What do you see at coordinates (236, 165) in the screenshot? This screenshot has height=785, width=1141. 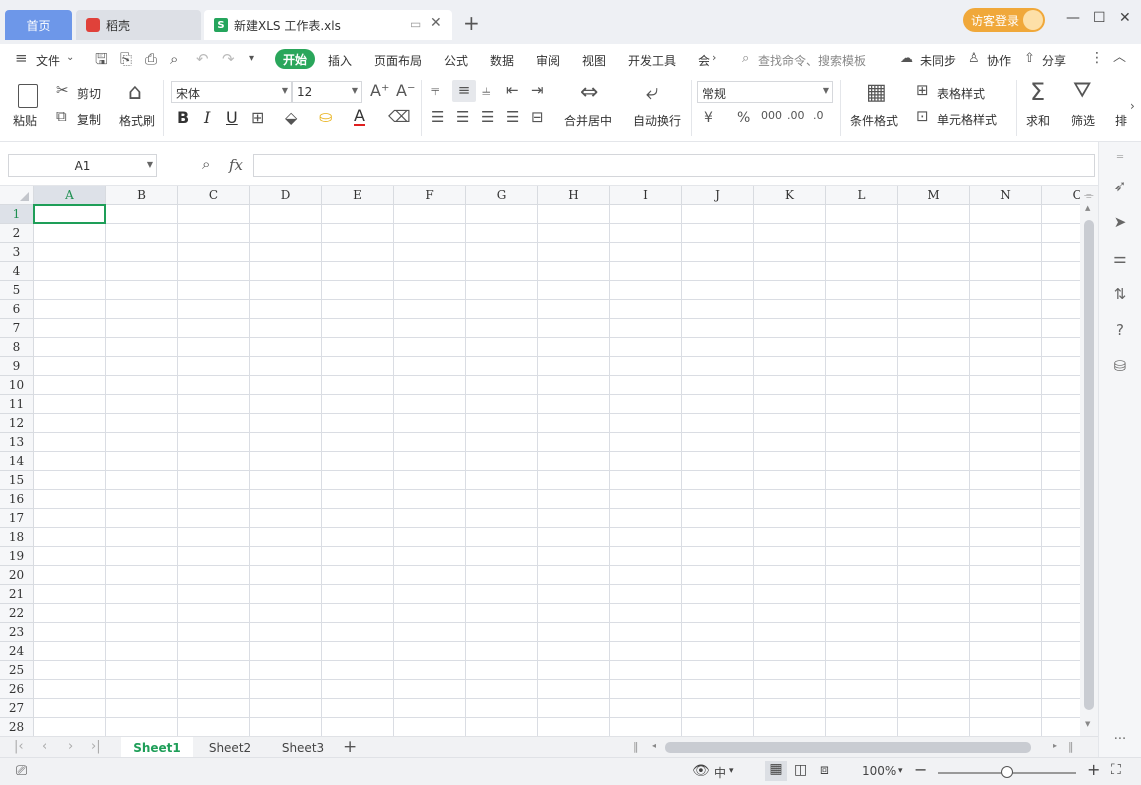 I see `fx-icon: fx` at bounding box center [236, 165].